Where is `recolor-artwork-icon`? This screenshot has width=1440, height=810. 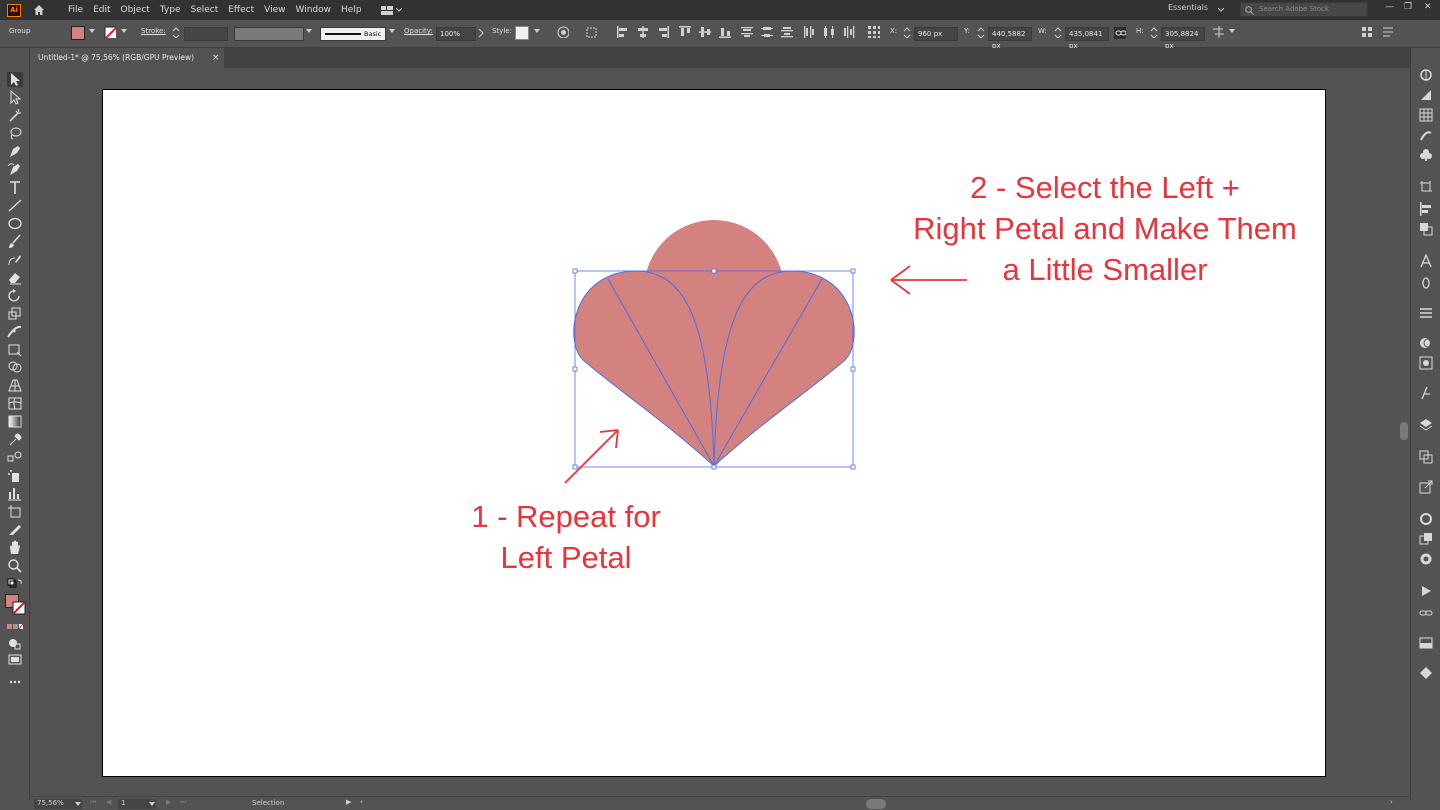
recolor-artwork-icon is located at coordinates (563, 32).